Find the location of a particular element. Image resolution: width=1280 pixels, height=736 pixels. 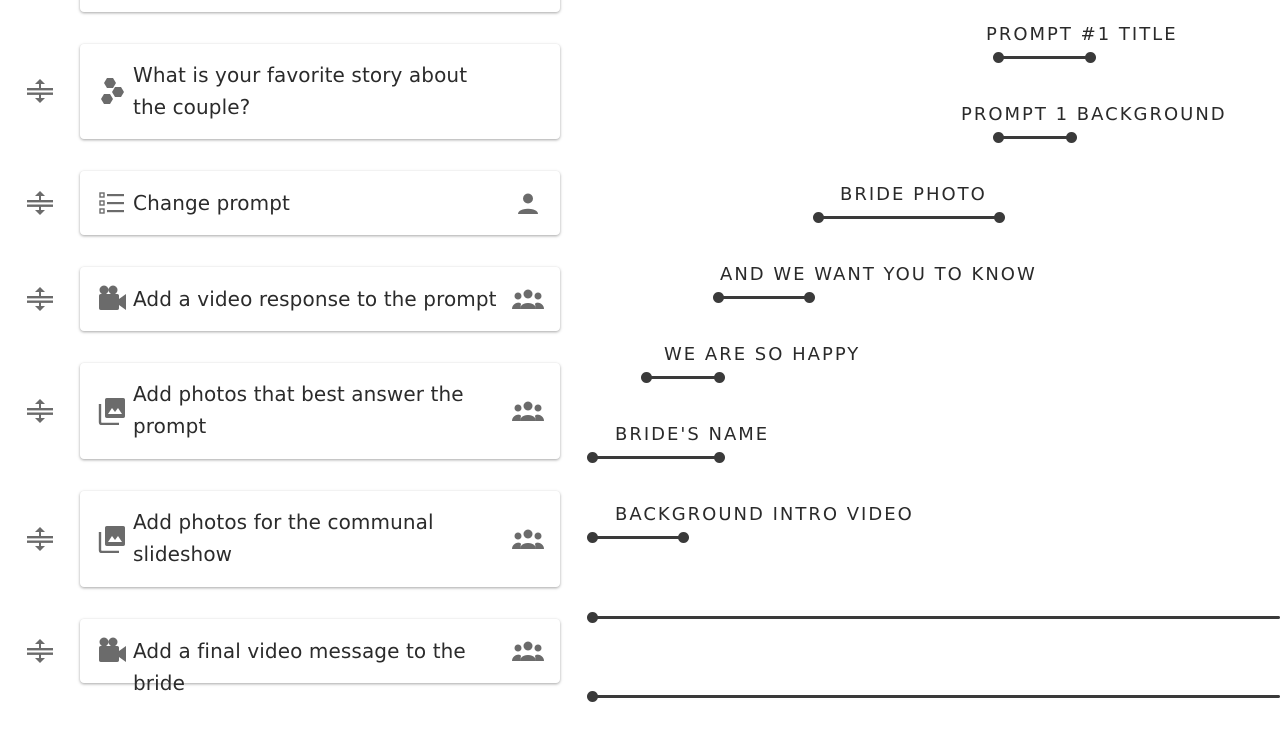

track-label: WE ARE SO HAPPY is located at coordinates (762, 354).